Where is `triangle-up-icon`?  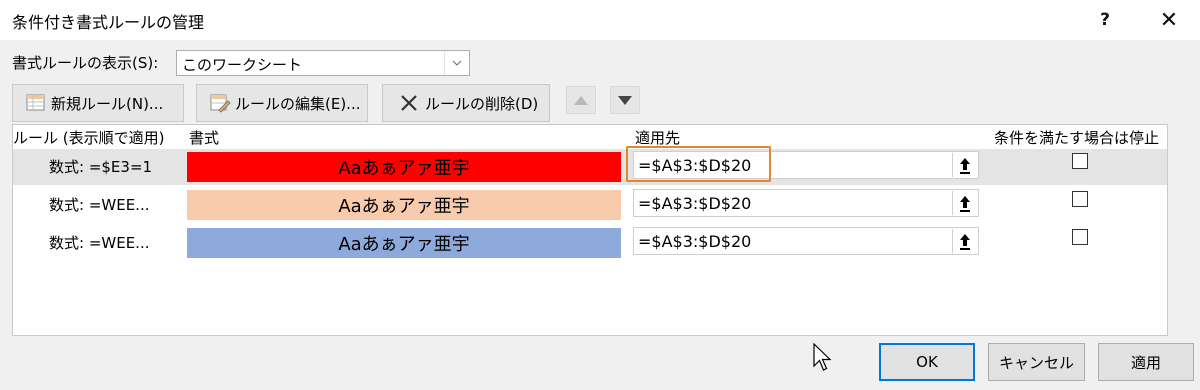 triangle-up-icon is located at coordinates (581, 100).